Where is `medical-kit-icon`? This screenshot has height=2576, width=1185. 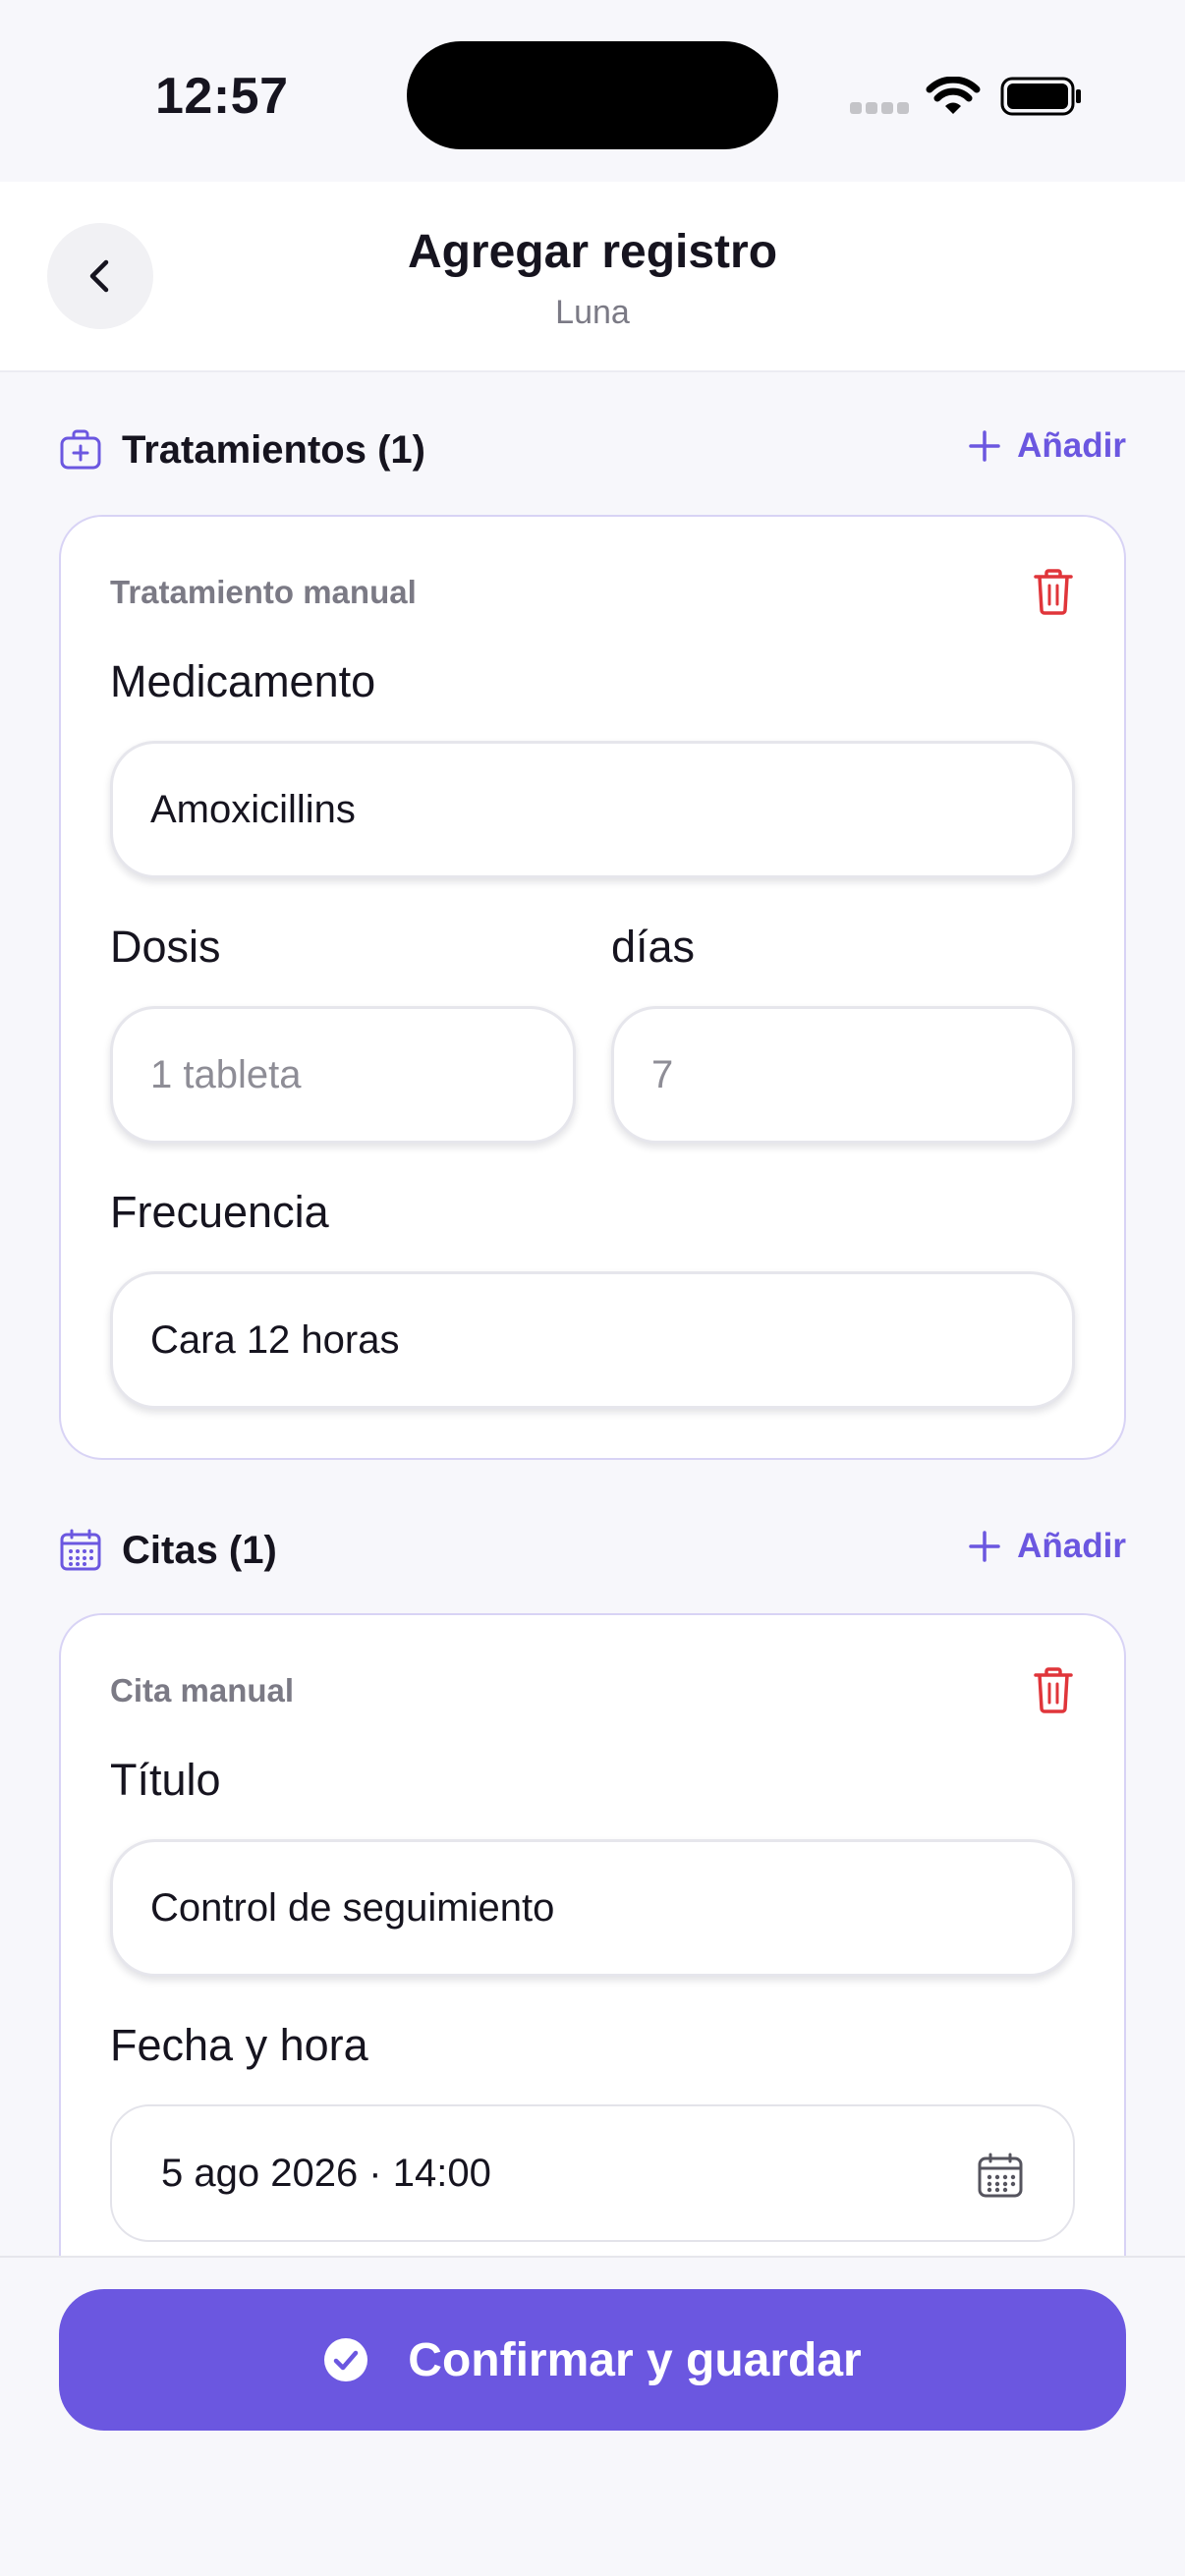
medical-kit-icon is located at coordinates (81, 449).